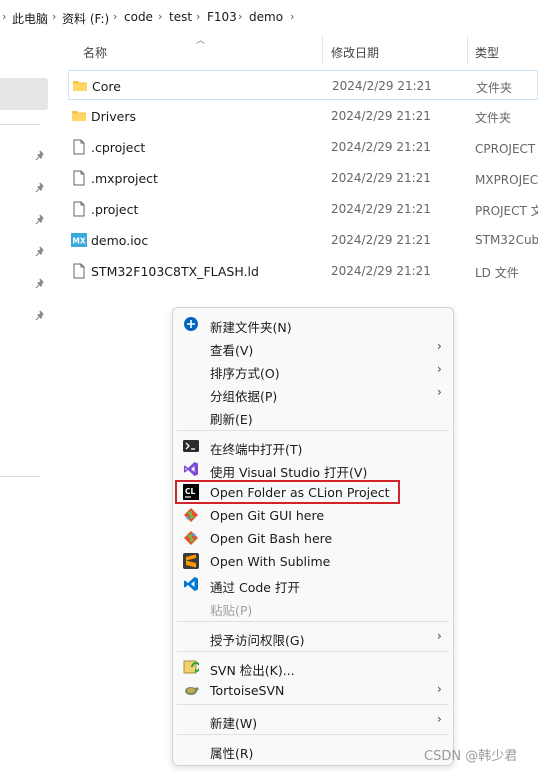  Describe the element at coordinates (232, 753) in the screenshot. I see `menu-label: 属性(R)` at that location.